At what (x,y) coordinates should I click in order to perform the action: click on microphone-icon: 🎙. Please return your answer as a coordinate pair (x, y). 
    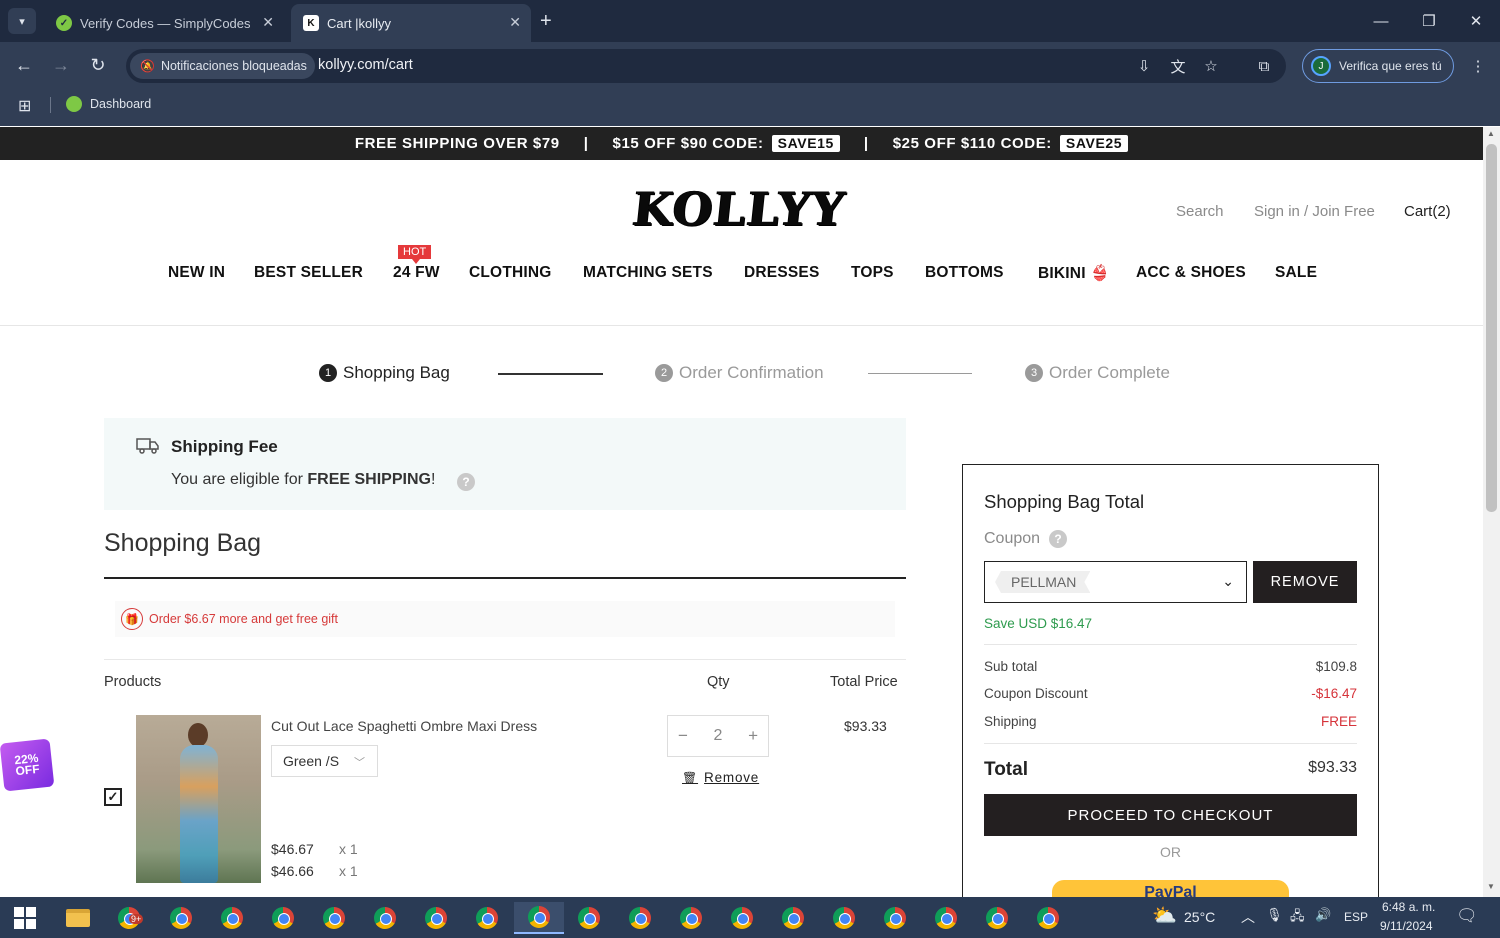
    Looking at the image, I should click on (1274, 915).